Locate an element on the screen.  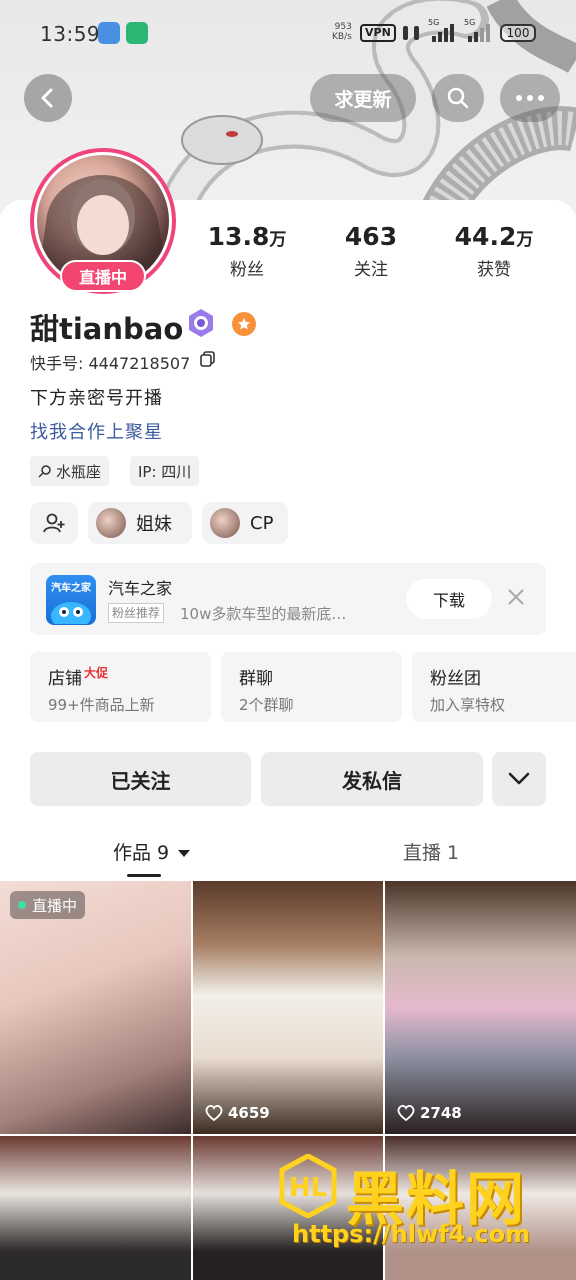
kwai-id: 快手号: 4447218507 is located at coordinates (110, 363).